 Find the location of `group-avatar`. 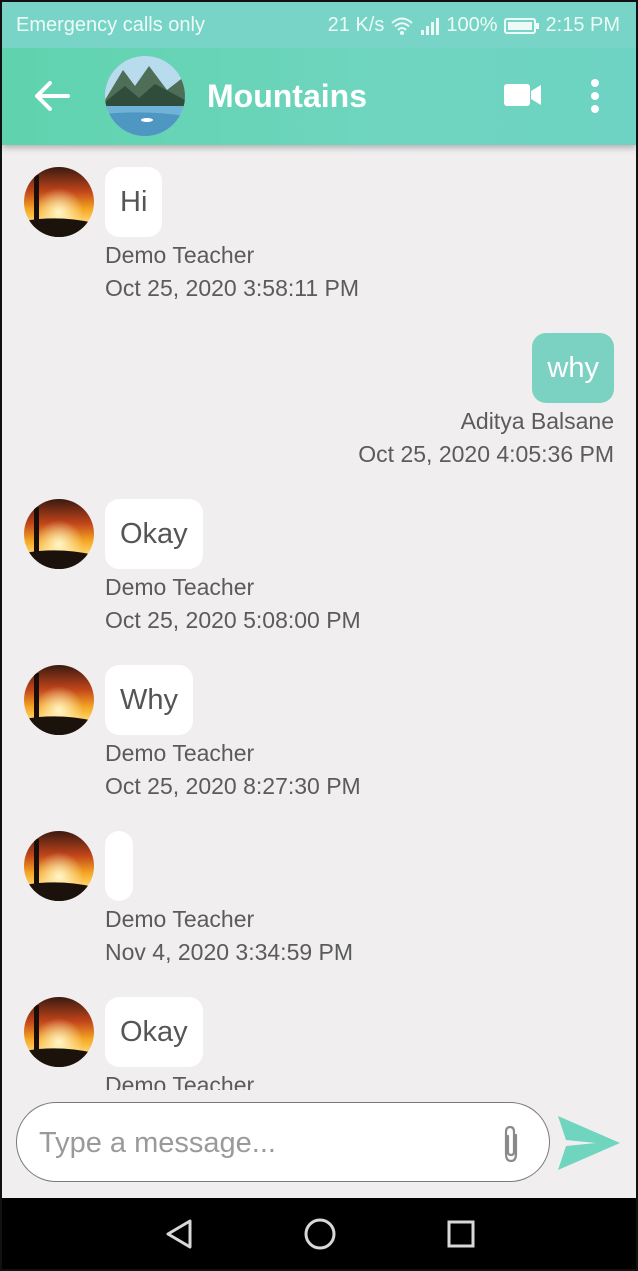

group-avatar is located at coordinates (145, 96).